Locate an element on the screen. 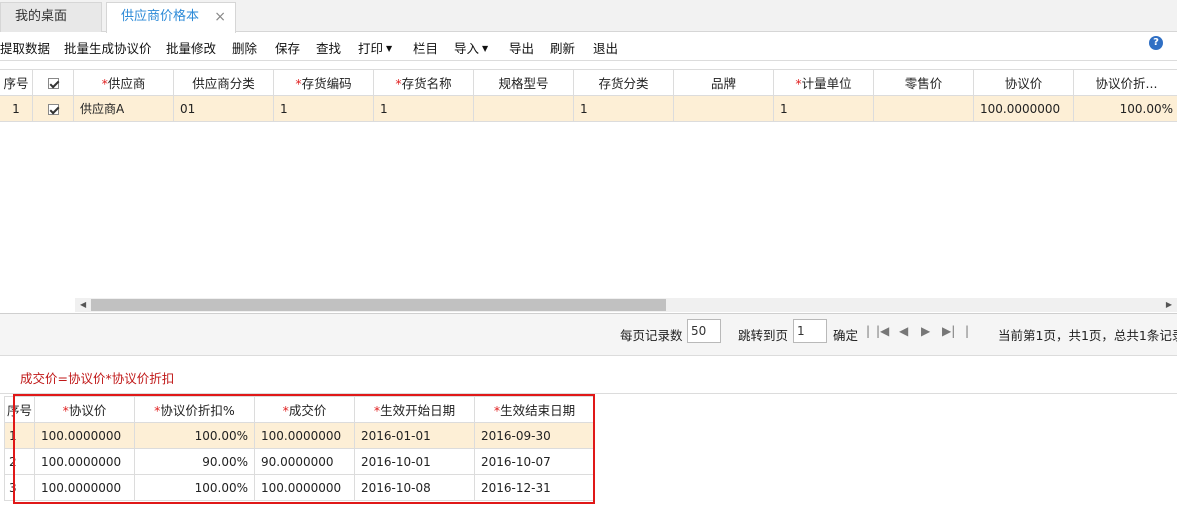  highlight-box is located at coordinates (304, 449).